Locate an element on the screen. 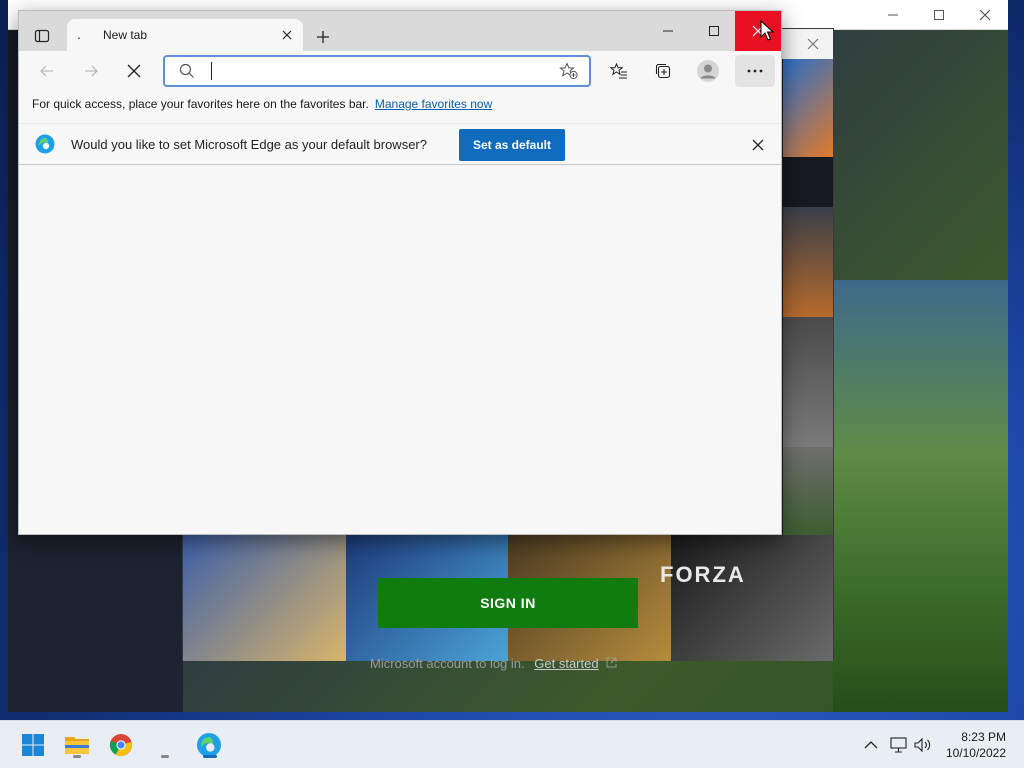 This screenshot has height=768, width=1024. manage-favorites-link: Manage favorites now is located at coordinates (433, 104).